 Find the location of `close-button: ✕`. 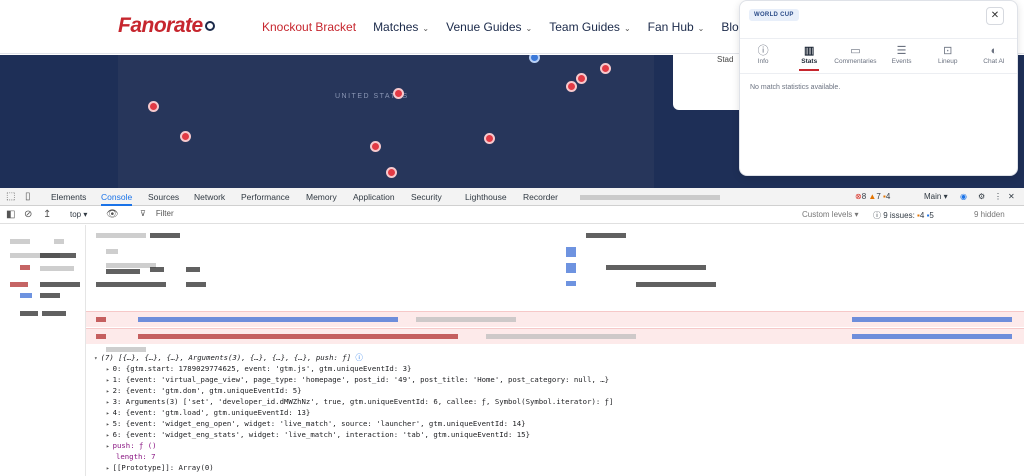

close-button: ✕ is located at coordinates (995, 16).